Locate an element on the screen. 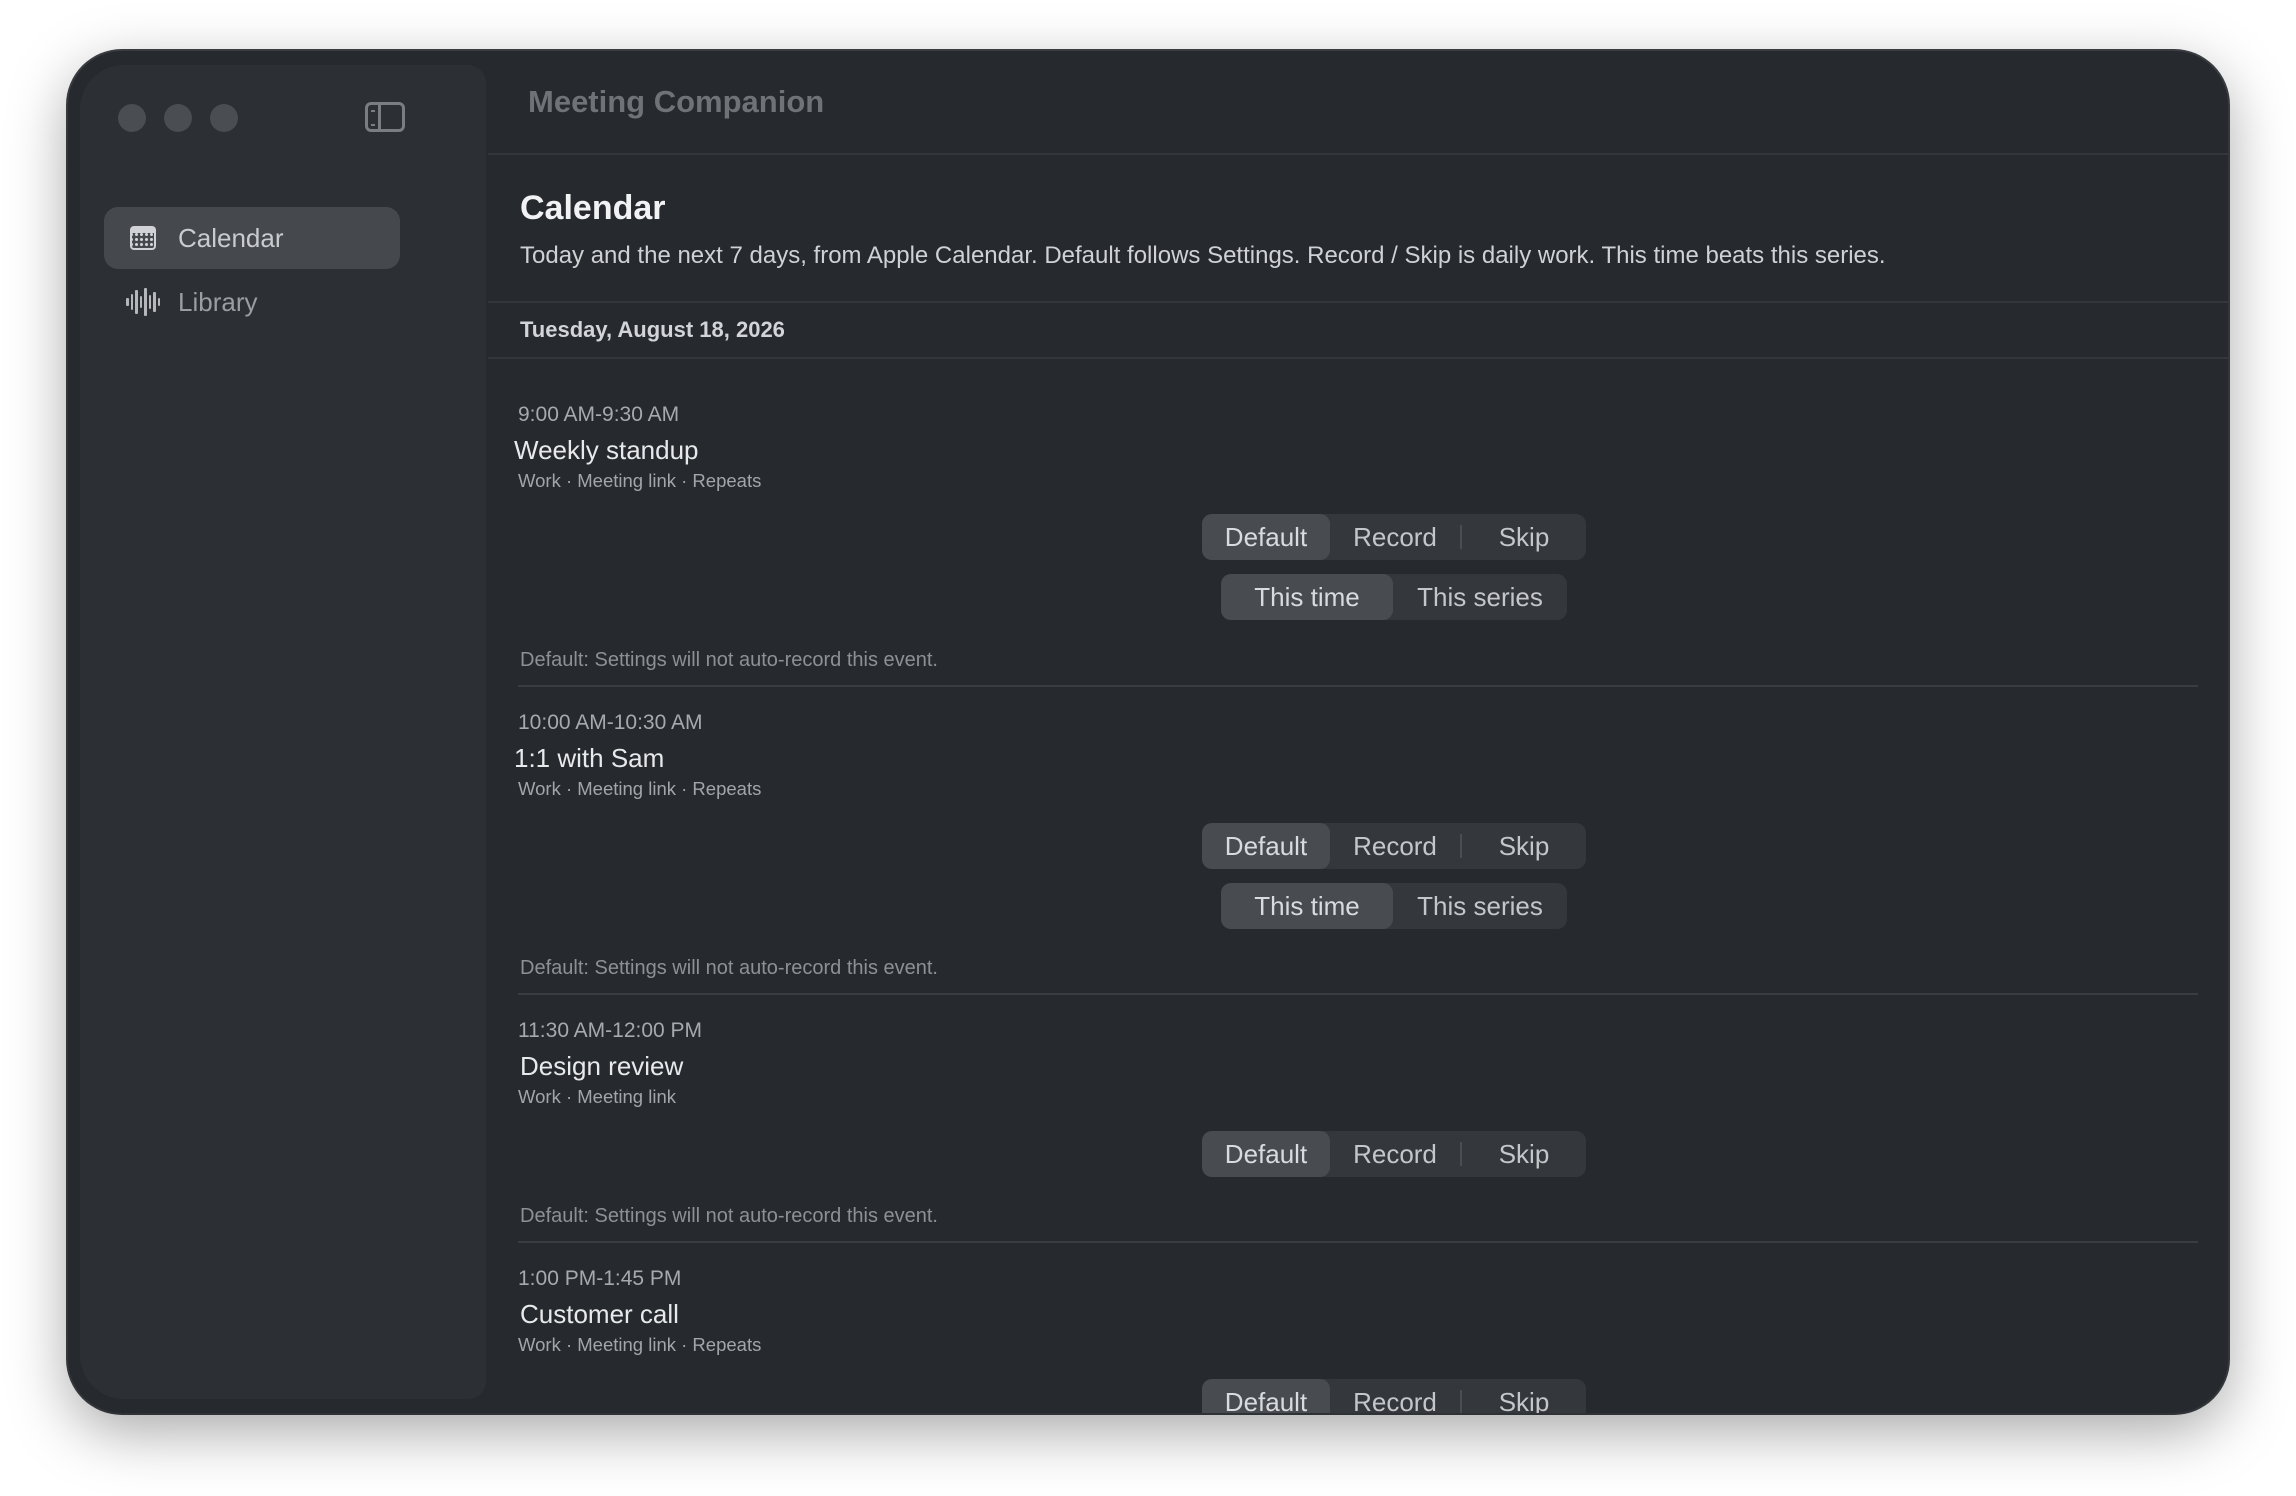 Image resolution: width=2296 pixels, height=1496 pixels. minimize-window-button is located at coordinates (178, 118).